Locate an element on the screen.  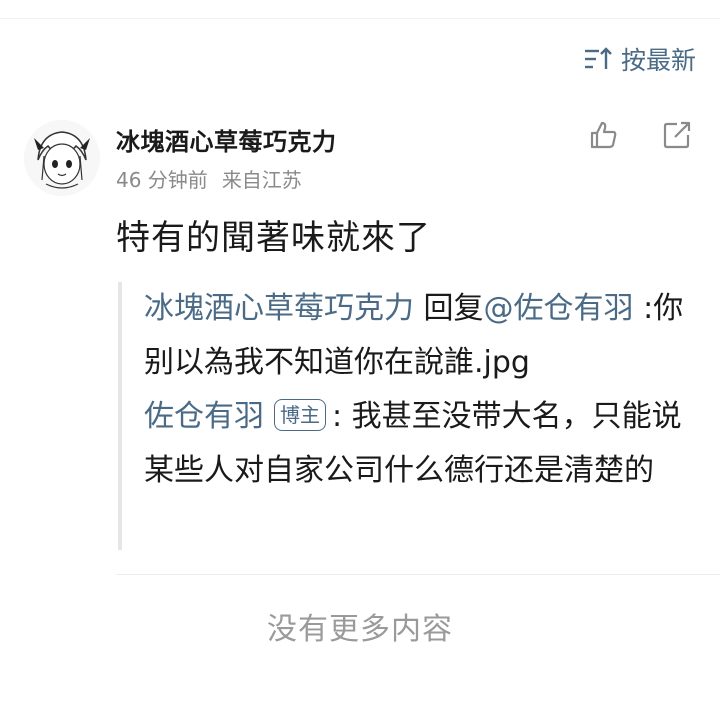
anime-avatar-image is located at coordinates (62, 158).